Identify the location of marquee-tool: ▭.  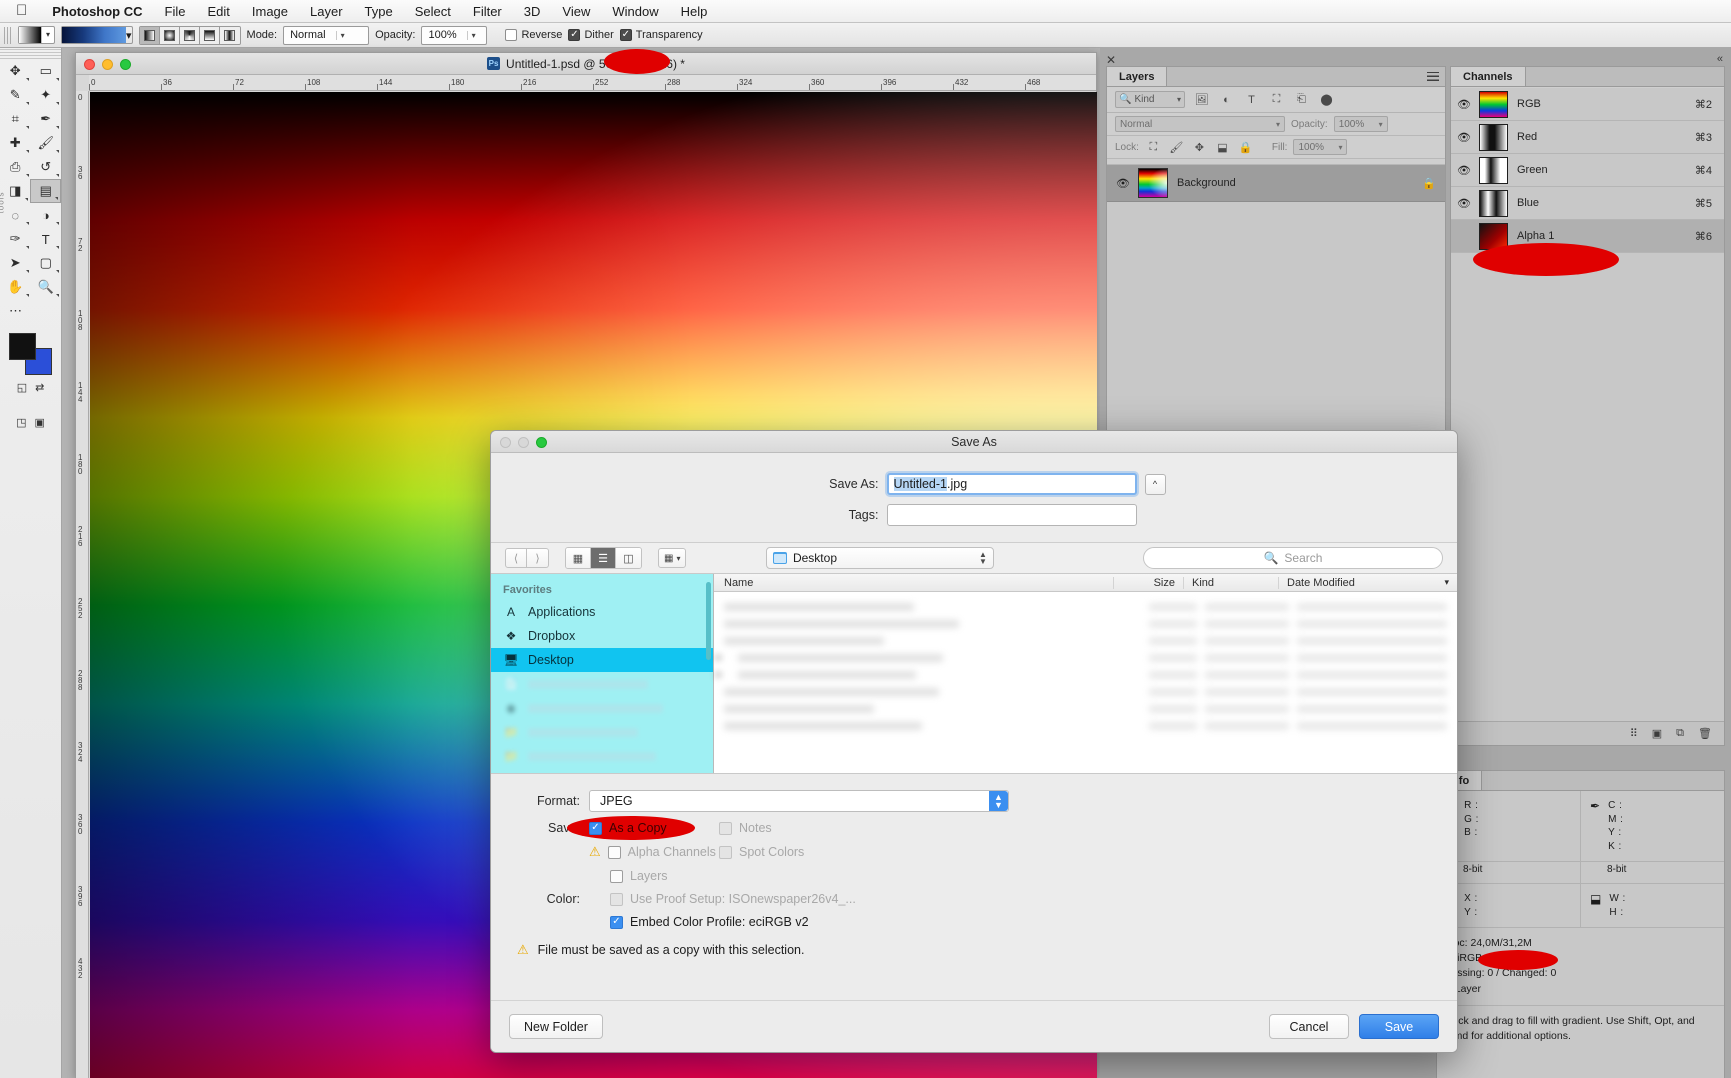
(46, 71).